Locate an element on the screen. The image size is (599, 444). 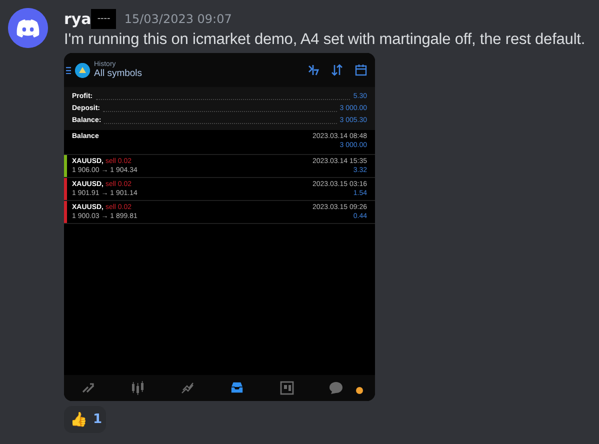
timestamp: 15/03/2023 09:07 is located at coordinates (178, 19).